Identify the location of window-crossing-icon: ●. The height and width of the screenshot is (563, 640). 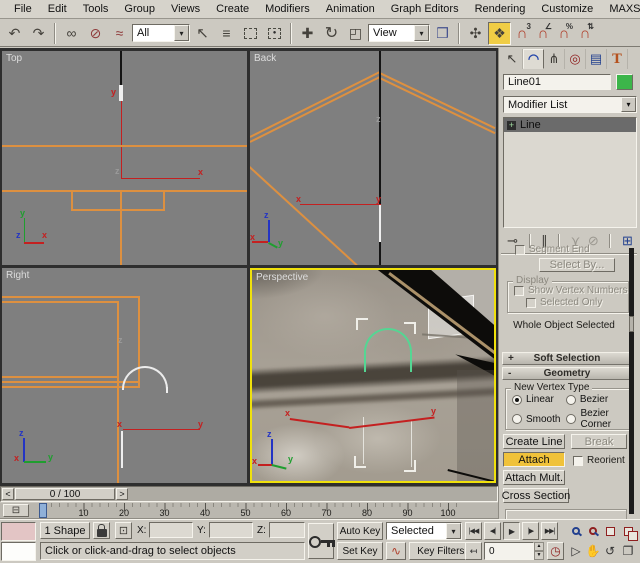
(274, 33).